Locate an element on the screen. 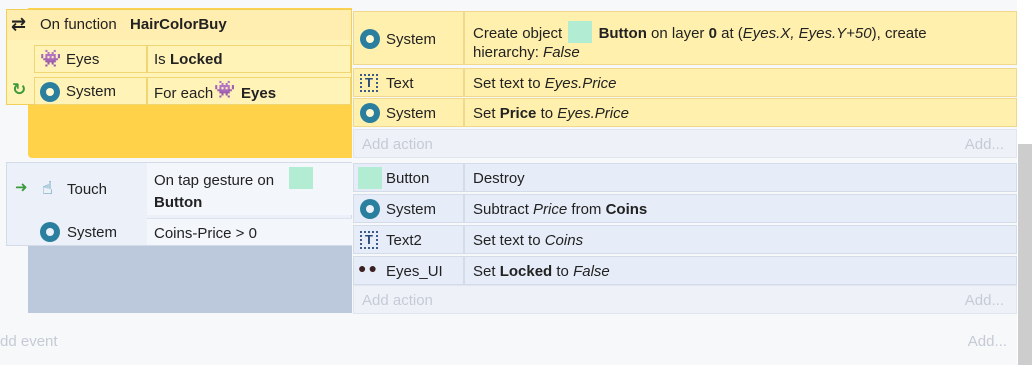 This screenshot has width=1032, height=365. condition-for-each: For each 👾 Eyes is located at coordinates (249, 91).